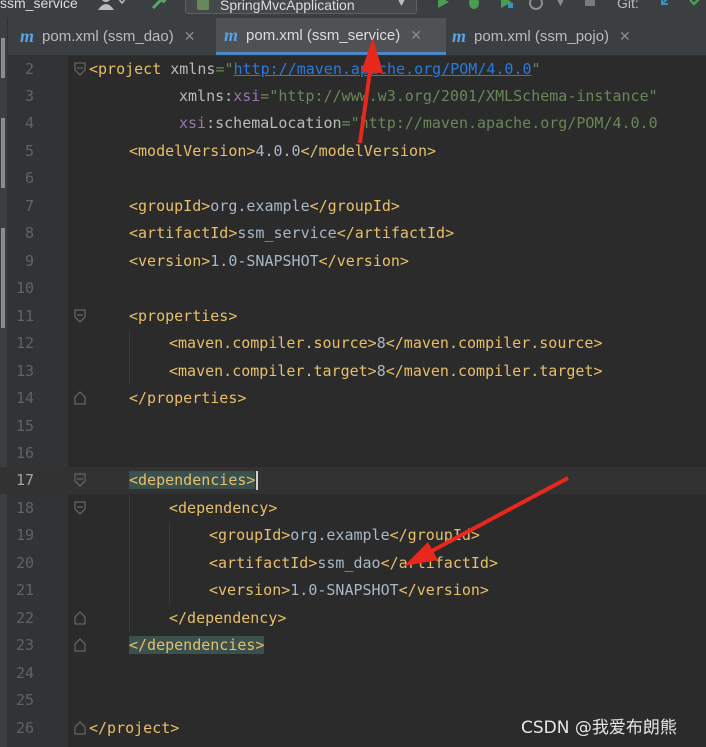  What do you see at coordinates (590, 5) in the screenshot?
I see `stop-icon` at bounding box center [590, 5].